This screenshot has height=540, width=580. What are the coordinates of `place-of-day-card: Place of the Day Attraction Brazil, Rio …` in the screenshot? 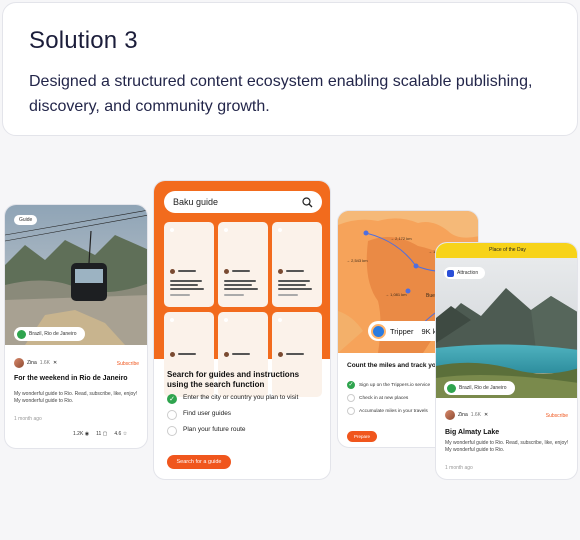 It's located at (506, 361).